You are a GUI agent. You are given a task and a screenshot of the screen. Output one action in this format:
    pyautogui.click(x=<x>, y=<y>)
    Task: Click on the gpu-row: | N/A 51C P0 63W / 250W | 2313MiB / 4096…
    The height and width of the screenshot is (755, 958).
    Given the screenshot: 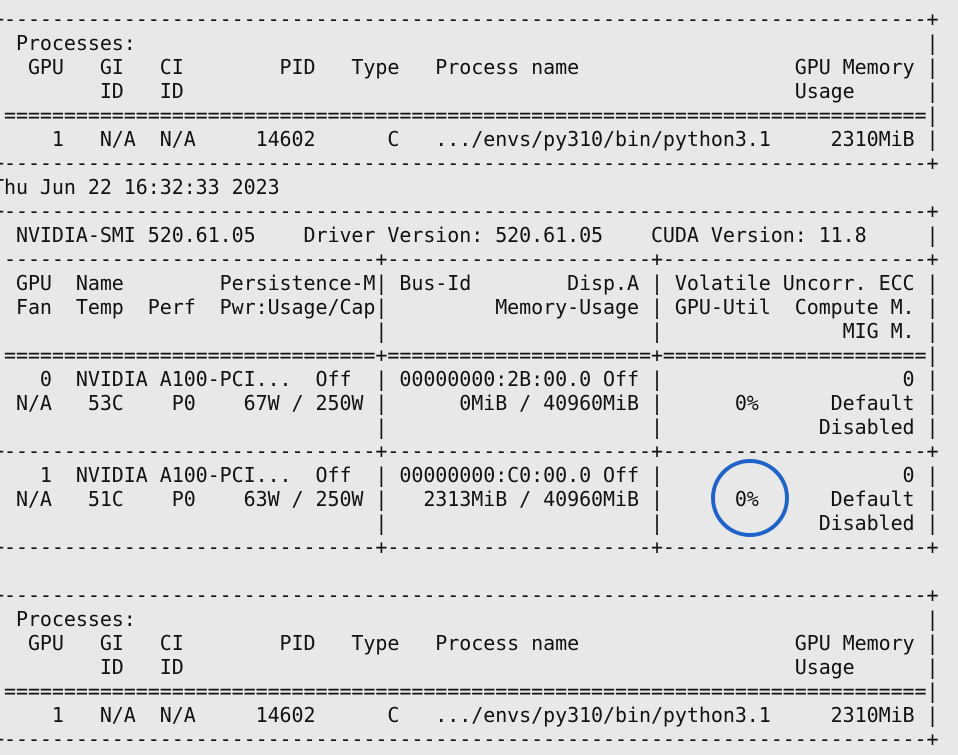 What is the action you would take?
    pyautogui.click(x=469, y=499)
    